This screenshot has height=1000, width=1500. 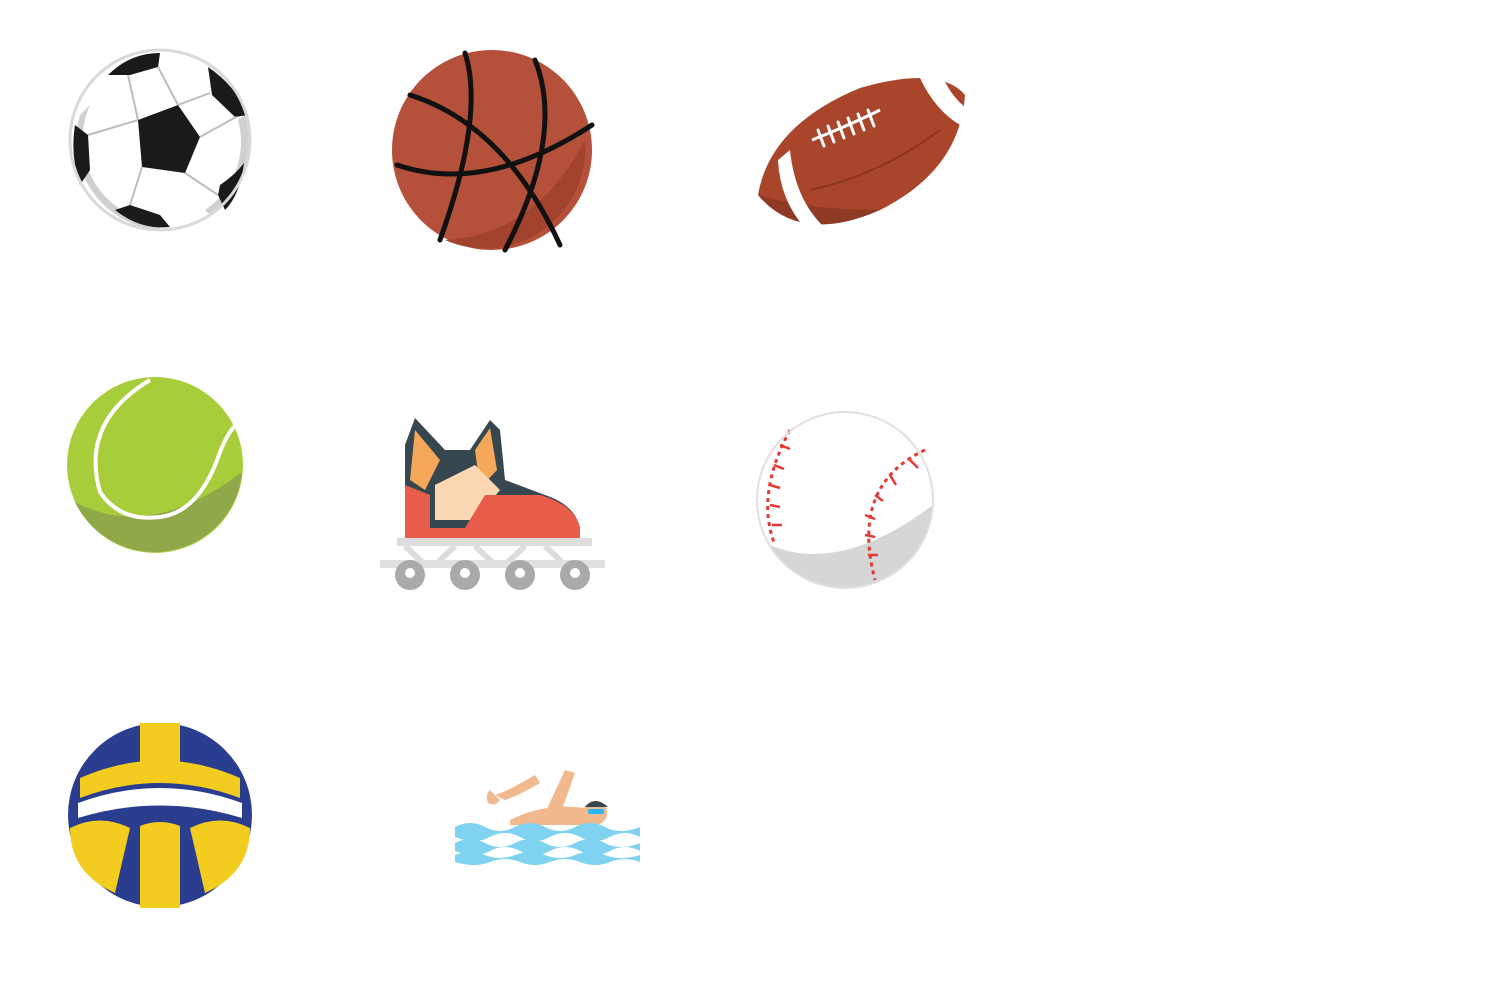 What do you see at coordinates (160, 815) in the screenshot?
I see `volleyball-icon` at bounding box center [160, 815].